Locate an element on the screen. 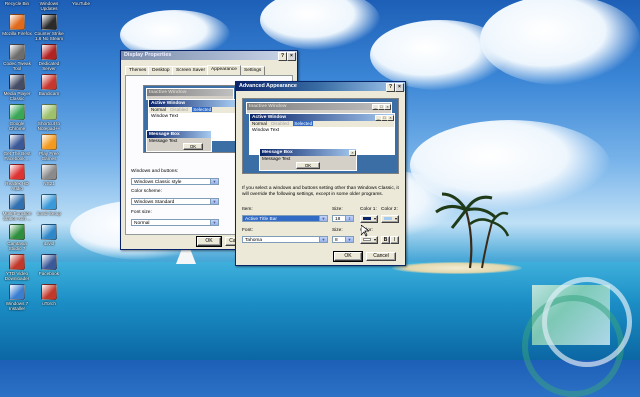 This screenshot has height=397, width=640. font-label: Font: is located at coordinates (247, 230).